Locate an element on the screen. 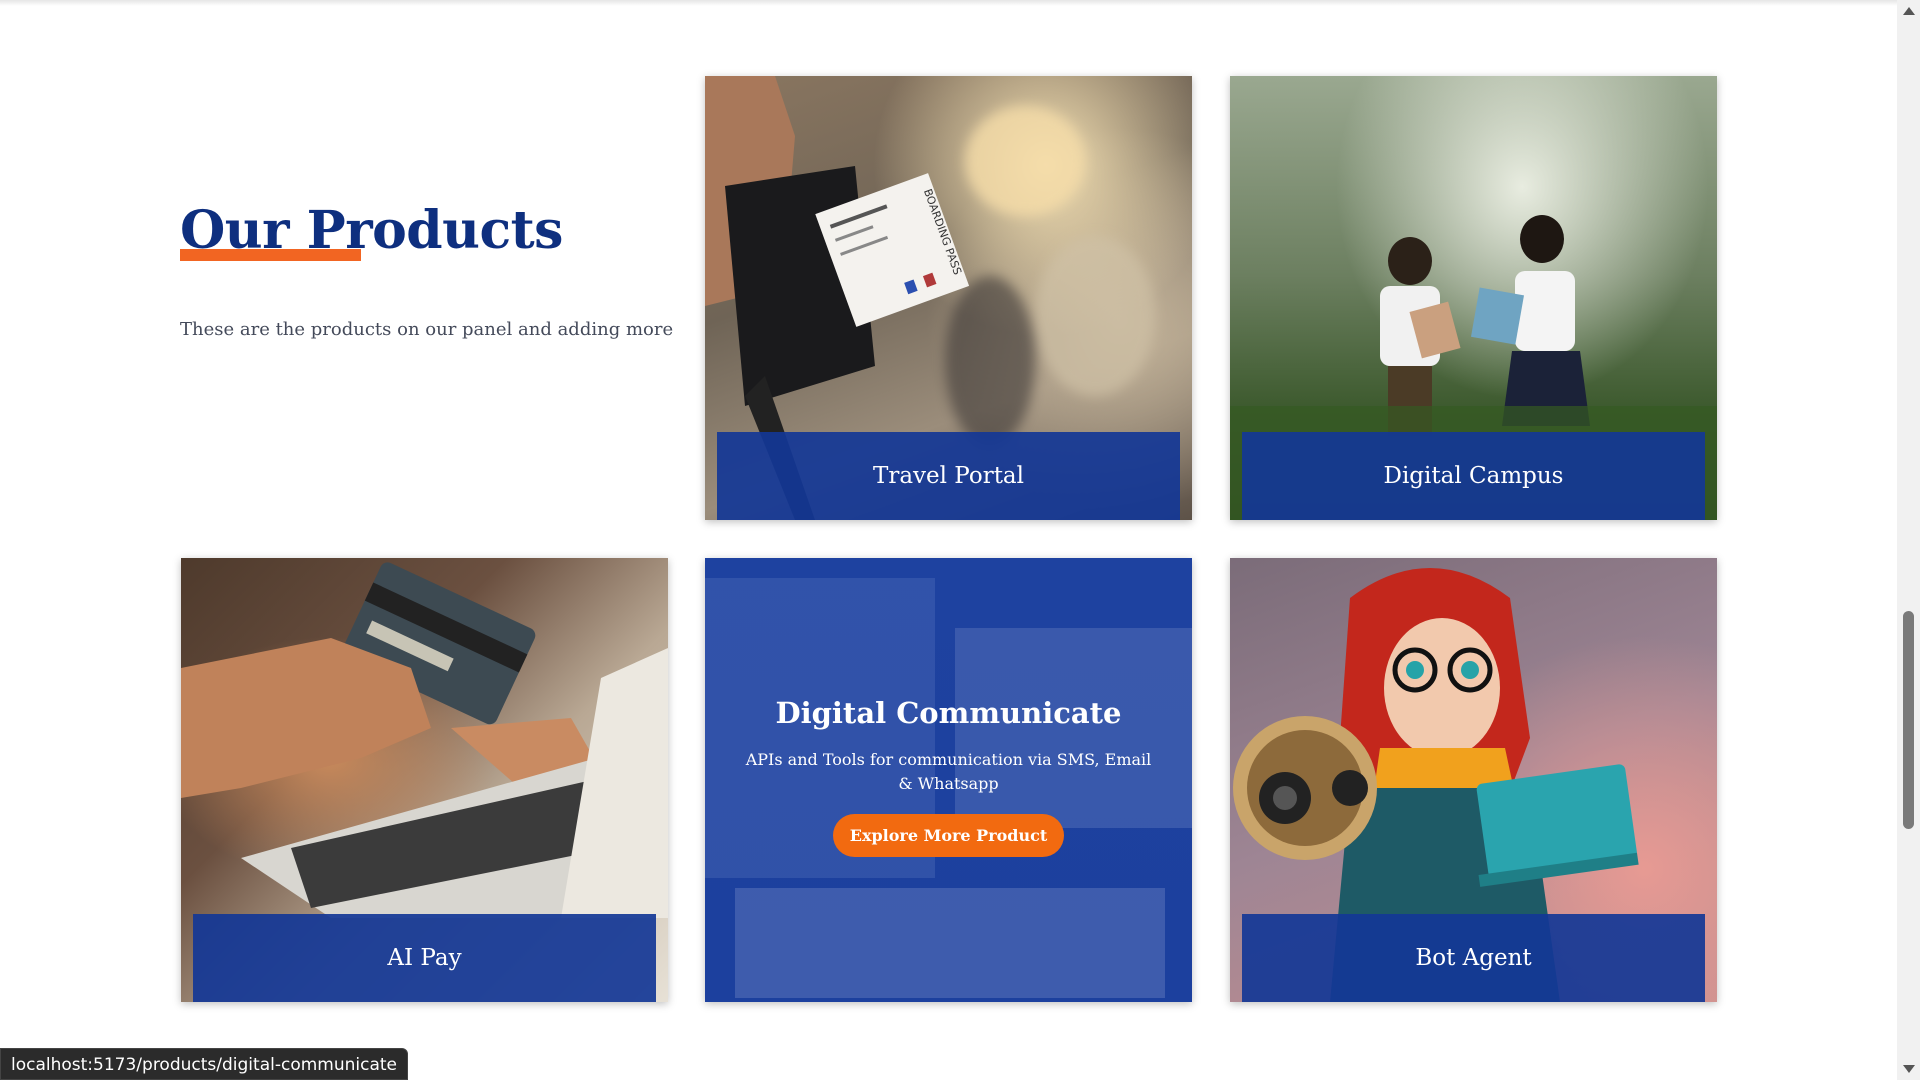  product-label: AI Pay is located at coordinates (424, 958).